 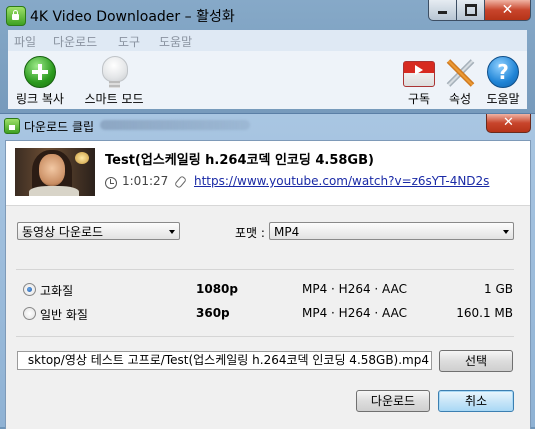 What do you see at coordinates (484, 313) in the screenshot?
I see `quality-size: 160.1 MB` at bounding box center [484, 313].